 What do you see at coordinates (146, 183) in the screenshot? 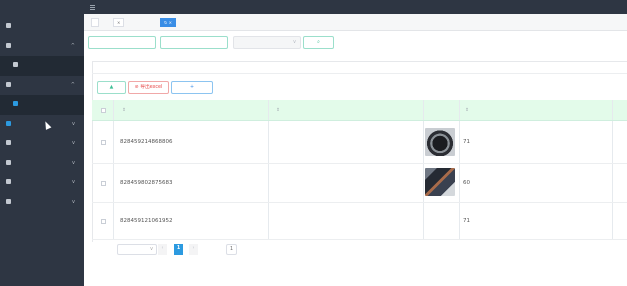
I see `cell-repair-number: 828459802875683` at bounding box center [146, 183].